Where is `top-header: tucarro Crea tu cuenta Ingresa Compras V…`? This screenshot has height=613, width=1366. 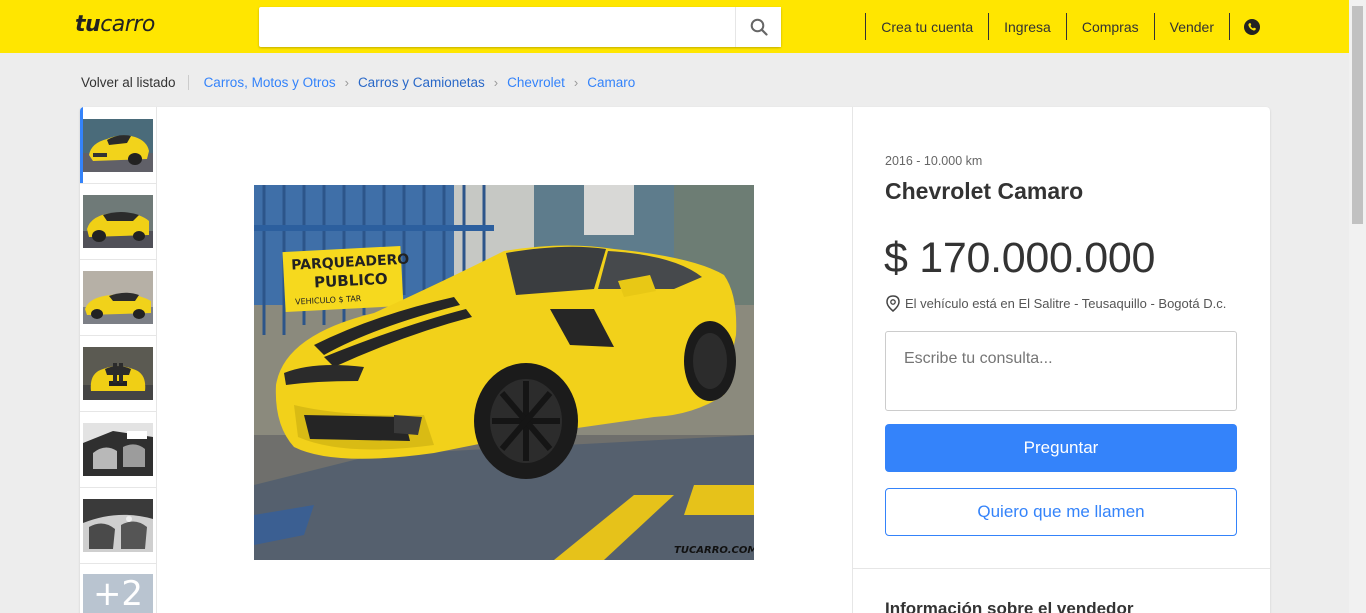
top-header: tucarro Crea tu cuenta Ingresa Compras V… is located at coordinates (674, 26).